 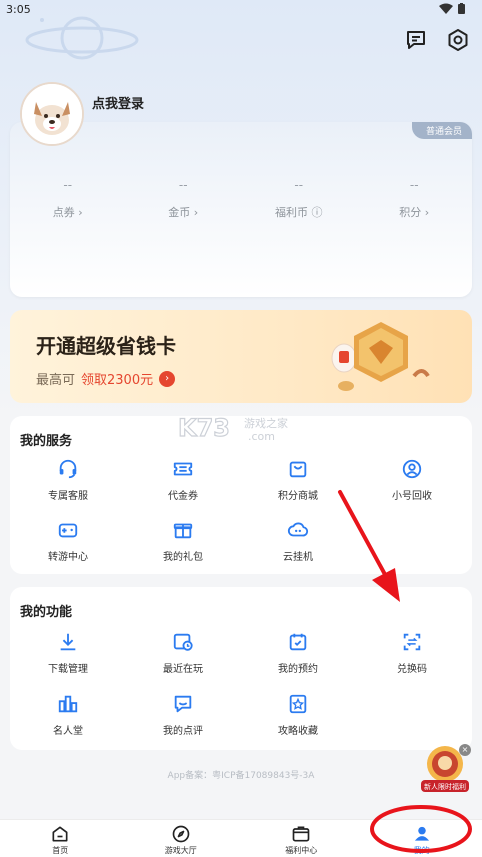 I want to click on dog-avatar-icon, so click(x=52, y=114).